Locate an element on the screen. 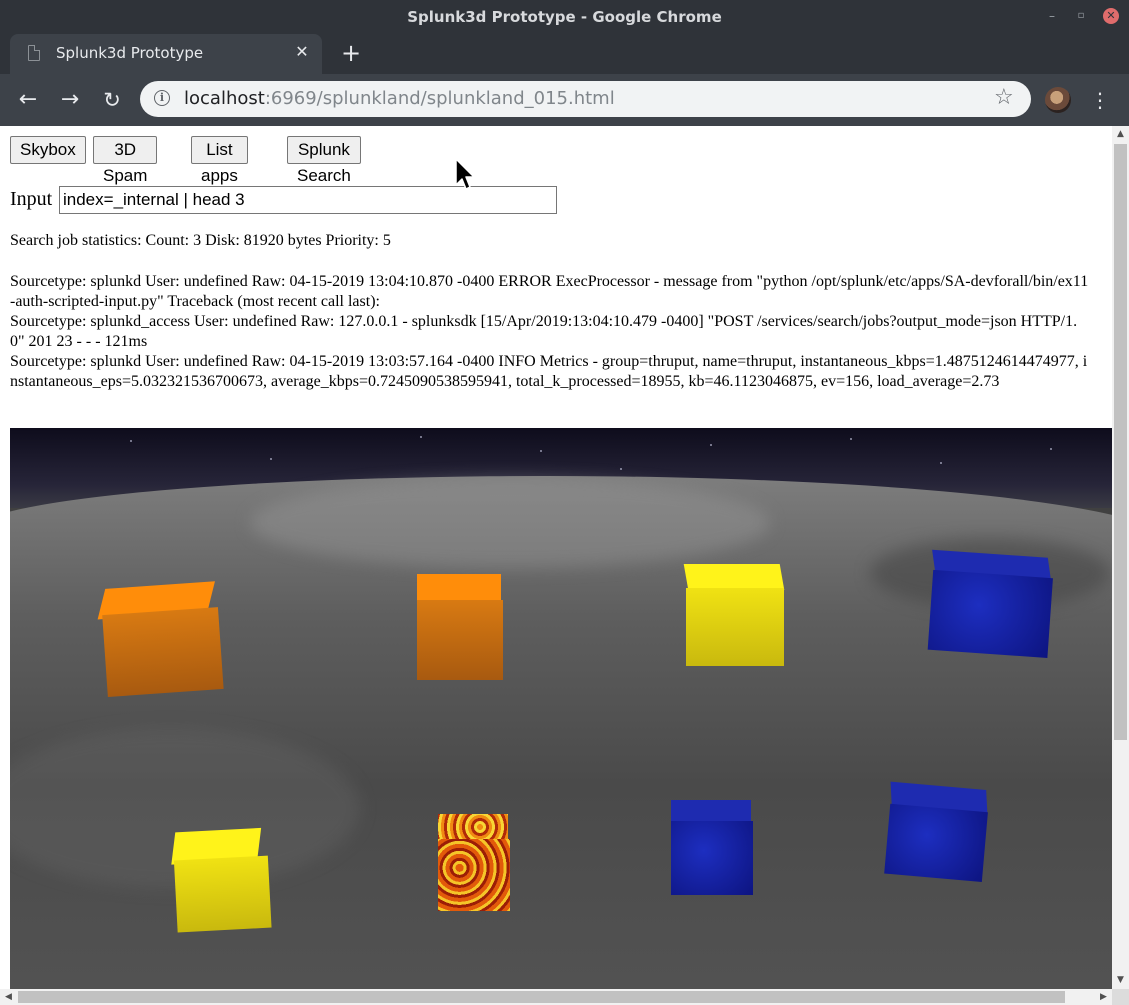  bookmark-star-icon: ☆ is located at coordinates (1004, 98).